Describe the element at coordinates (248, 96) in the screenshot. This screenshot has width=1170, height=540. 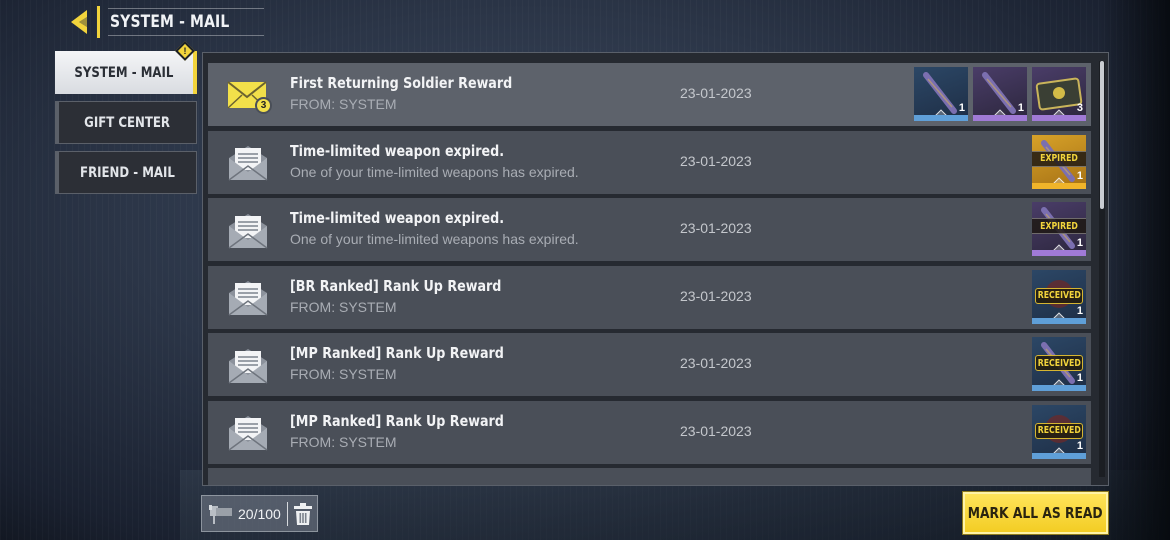
I see `envelope-closed-icon: 3` at that location.